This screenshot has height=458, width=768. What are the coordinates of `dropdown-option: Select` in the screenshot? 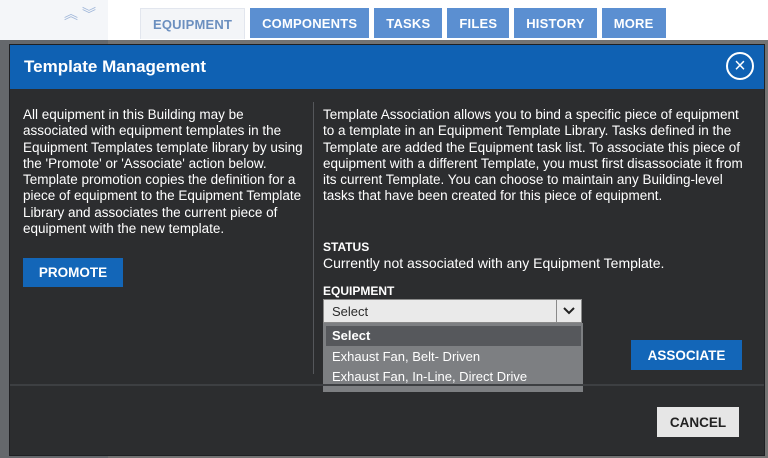 It's located at (453, 336).